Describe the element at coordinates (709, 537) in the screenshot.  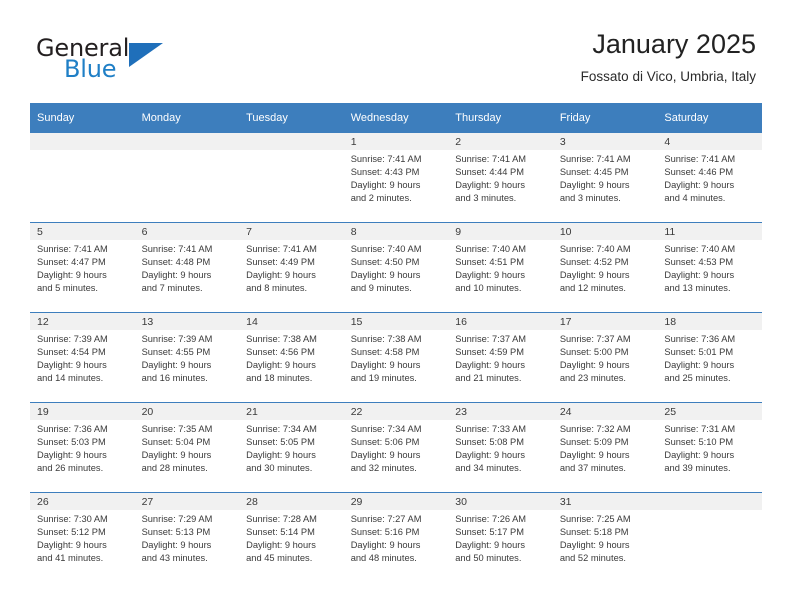
I see `day-cell-inner` at that location.